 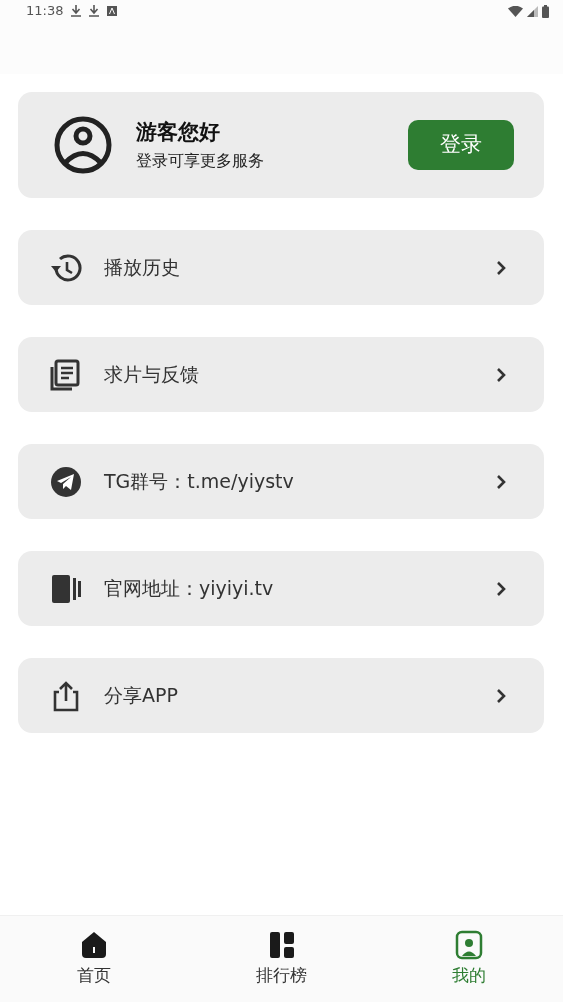 What do you see at coordinates (469, 975) in the screenshot?
I see `tab-label: 我的` at bounding box center [469, 975].